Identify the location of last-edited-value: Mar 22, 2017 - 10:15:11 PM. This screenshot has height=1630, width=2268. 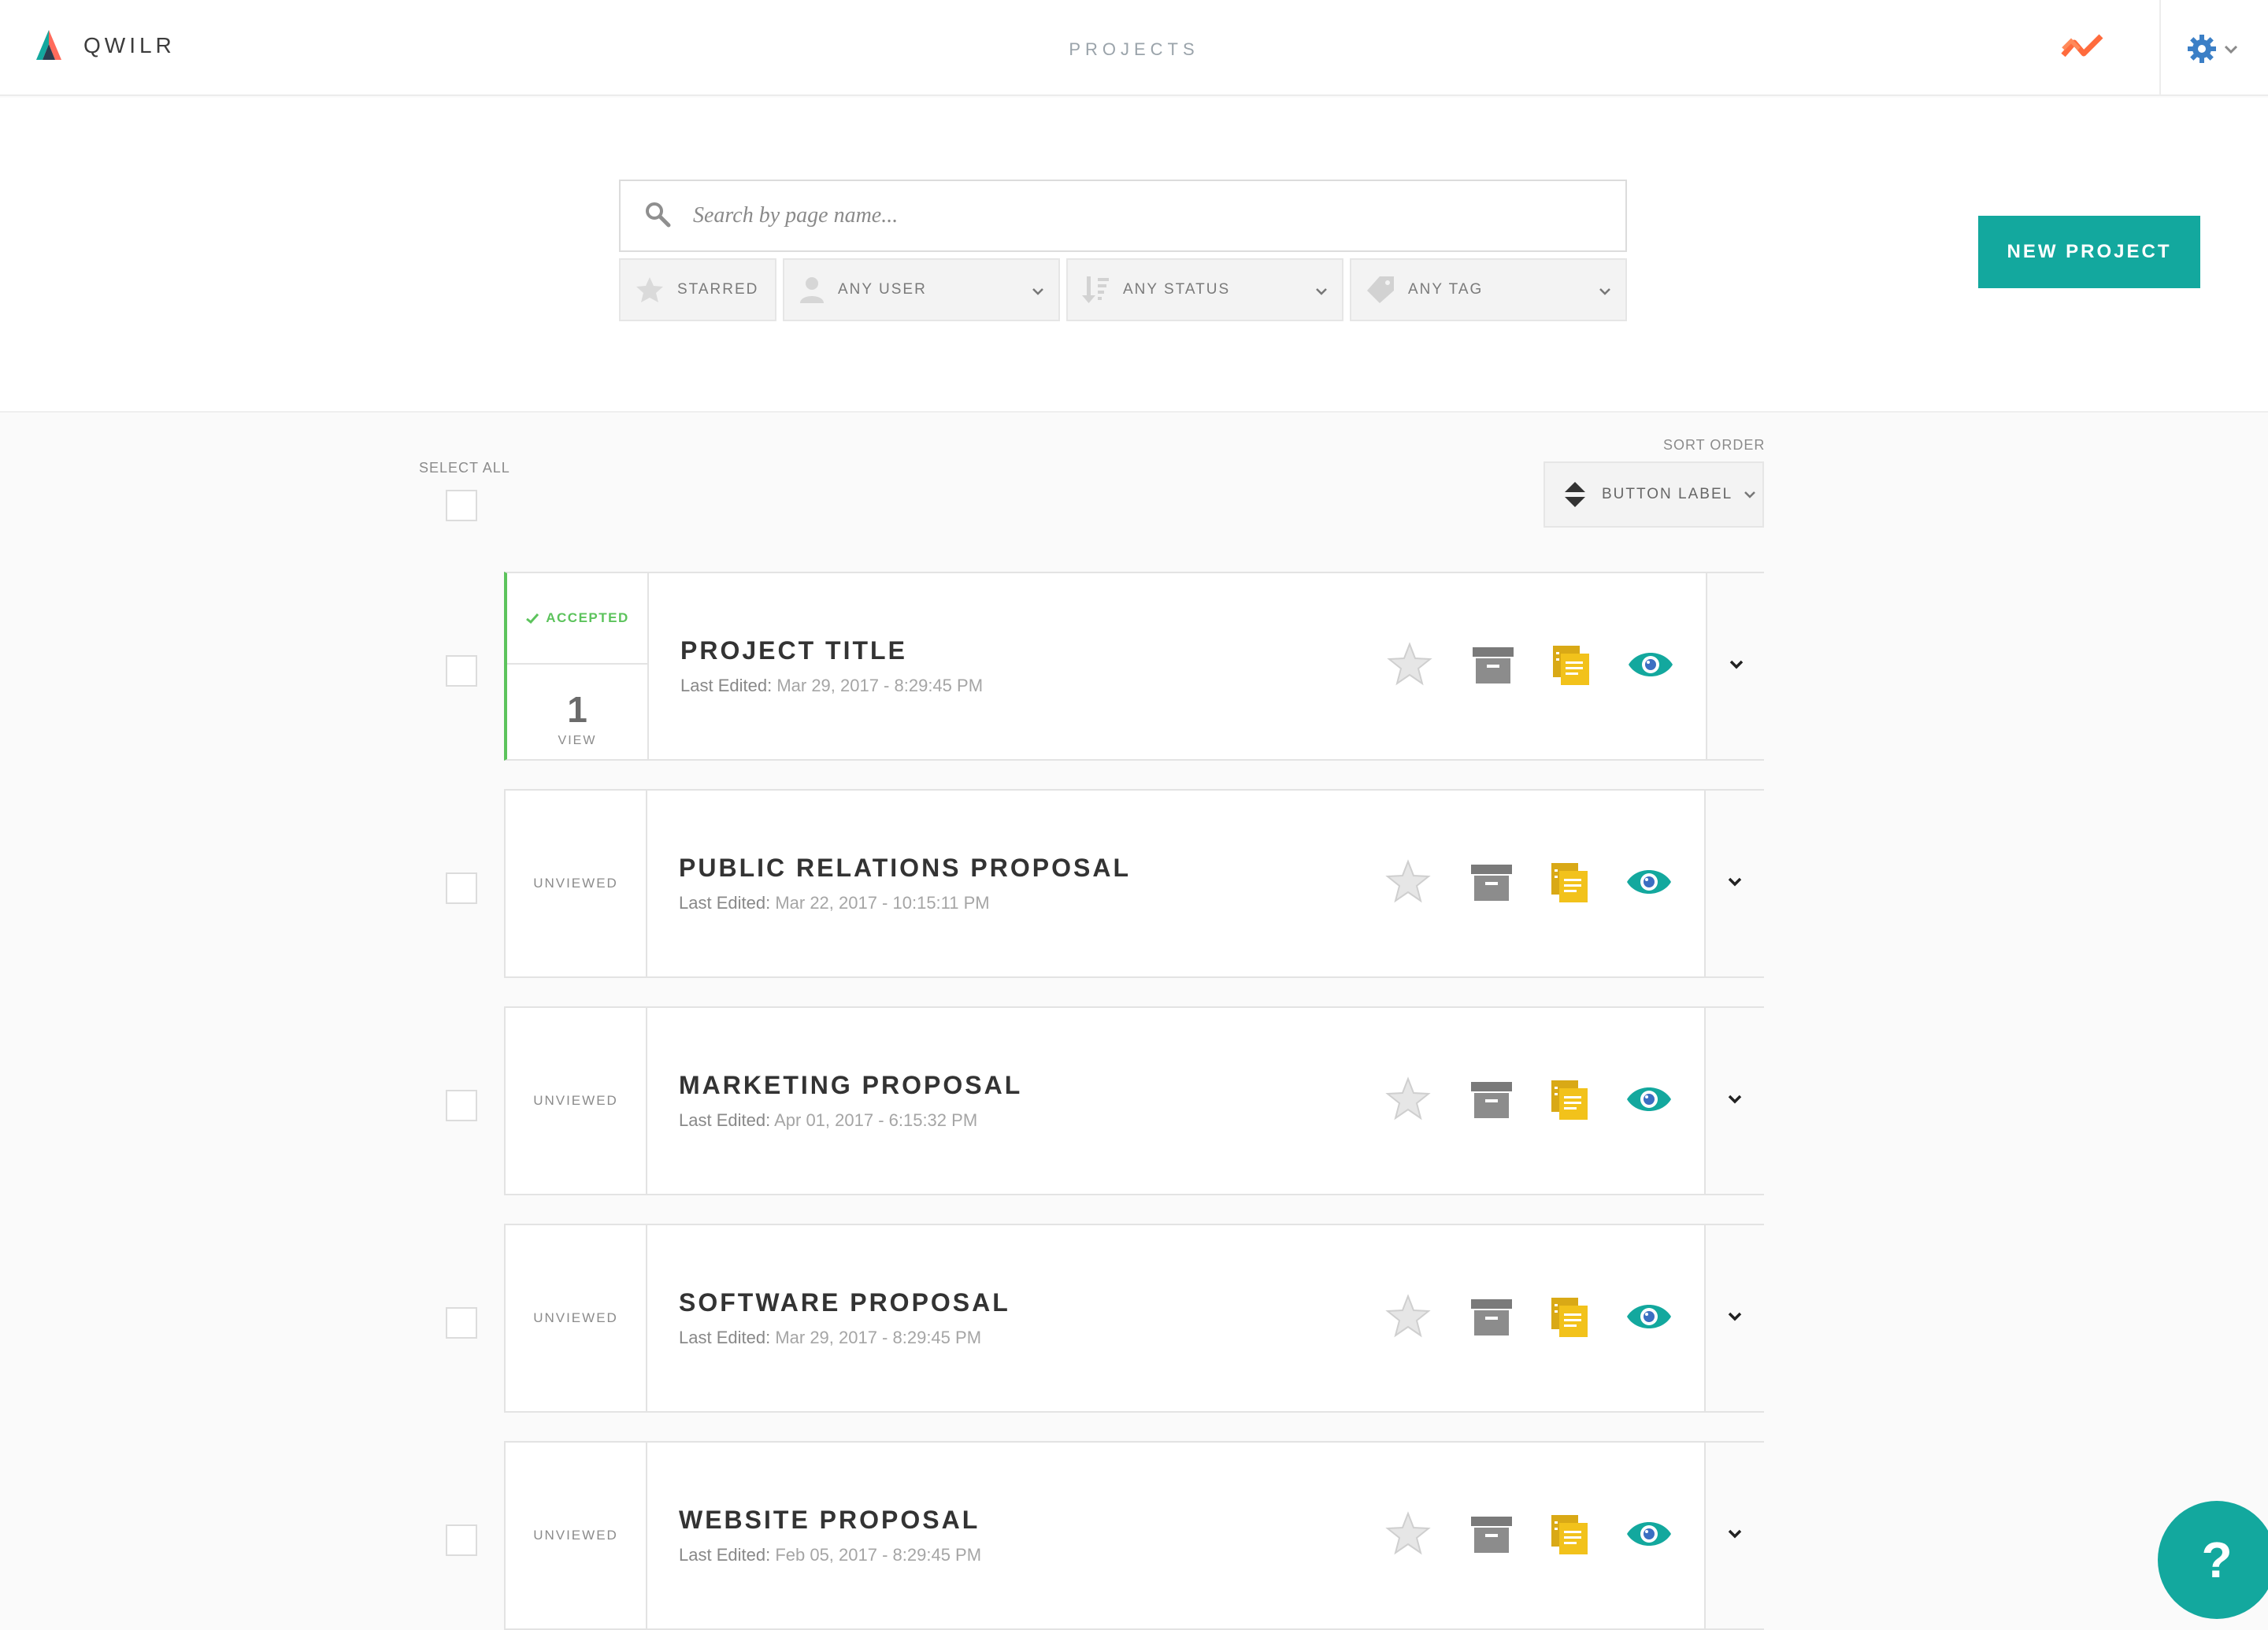
(882, 903).